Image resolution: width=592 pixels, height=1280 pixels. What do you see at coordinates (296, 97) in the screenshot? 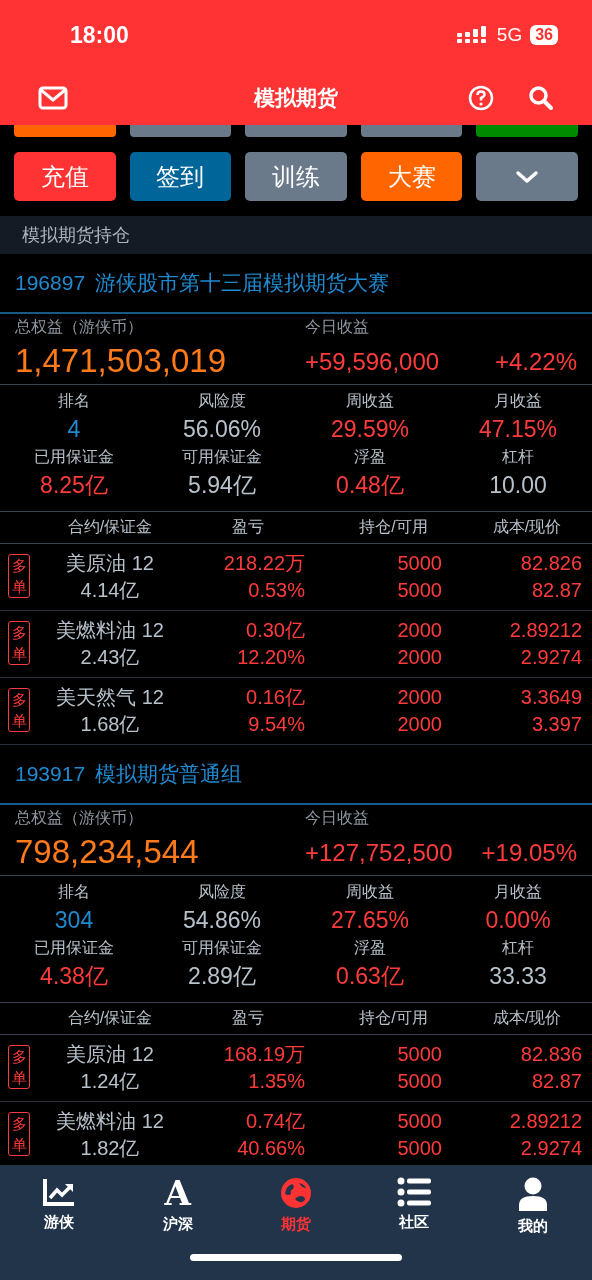
I see `page-title: 模拟期货` at bounding box center [296, 97].